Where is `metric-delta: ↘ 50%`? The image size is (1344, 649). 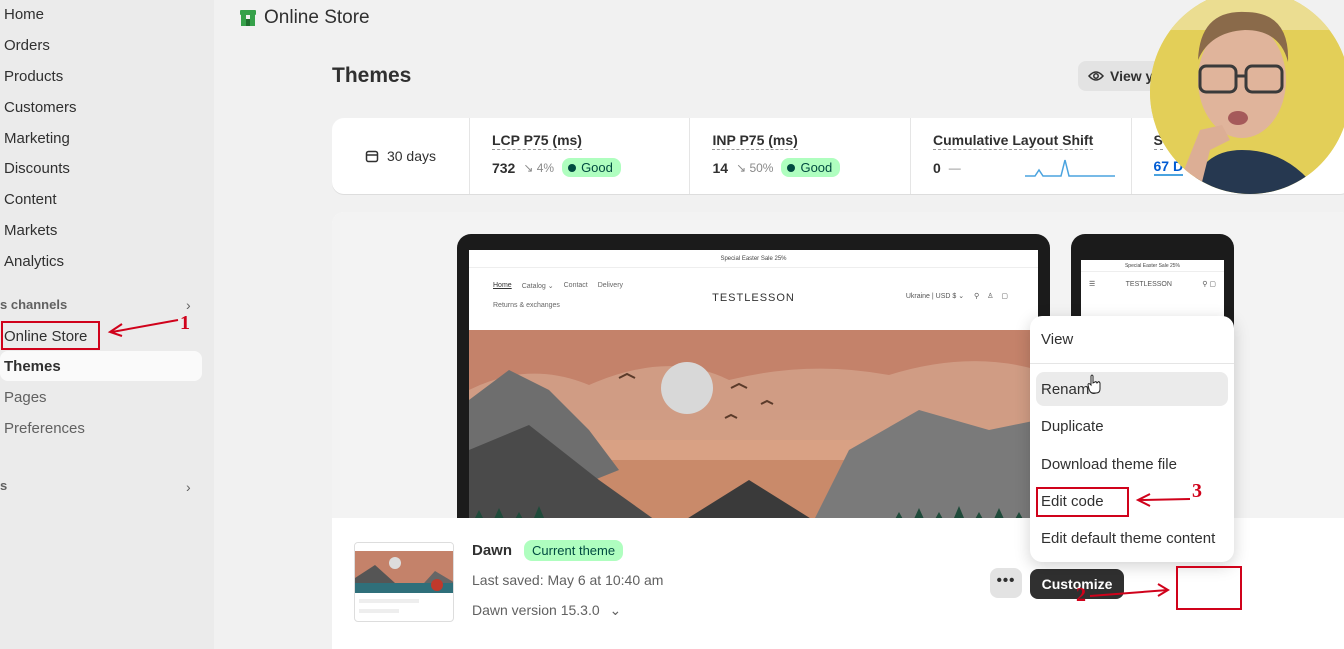 metric-delta: ↘ 50% is located at coordinates (755, 167).